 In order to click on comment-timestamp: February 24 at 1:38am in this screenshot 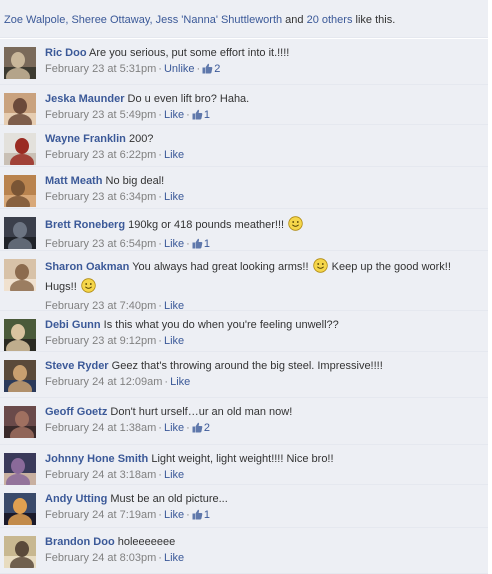, I will do `click(100, 428)`.